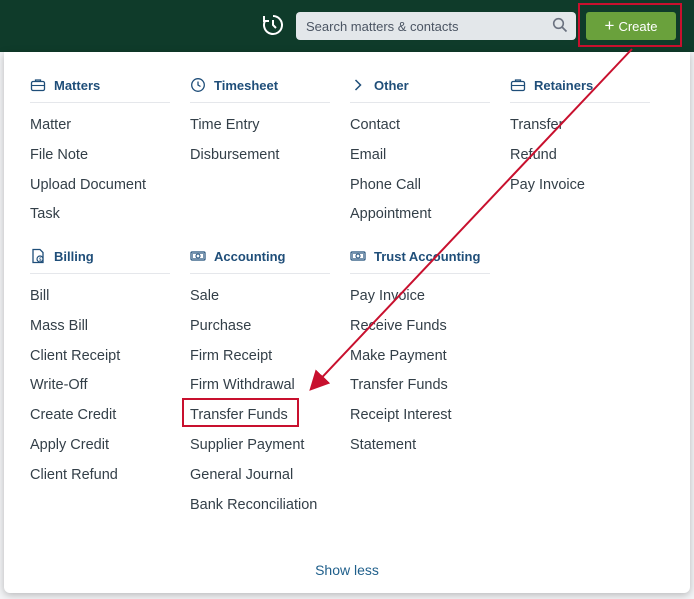  Describe the element at coordinates (260, 126) in the screenshot. I see `menu-item-time-entry: Time Entry` at that location.